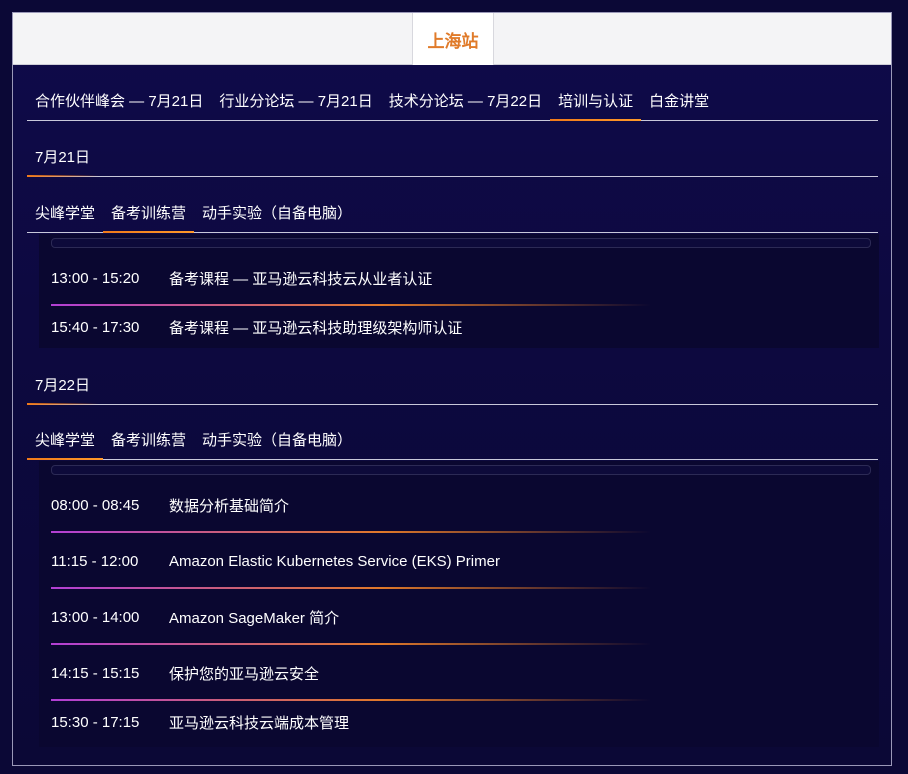 This screenshot has height=774, width=908. I want to click on tab-partner-summit: 合作伙伴峰会 — 7月21日, so click(119, 100).